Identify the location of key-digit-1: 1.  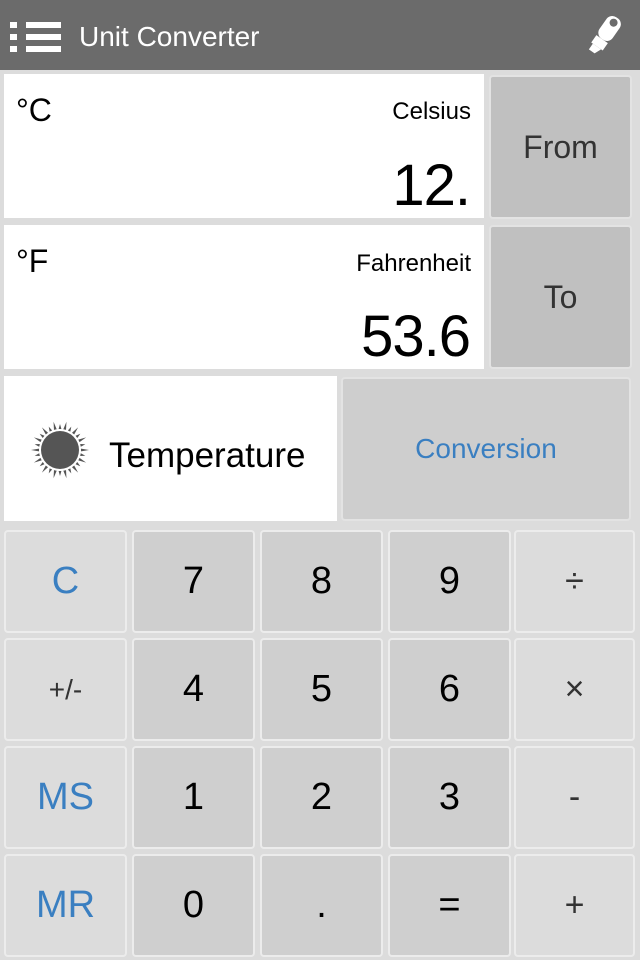
(193, 797).